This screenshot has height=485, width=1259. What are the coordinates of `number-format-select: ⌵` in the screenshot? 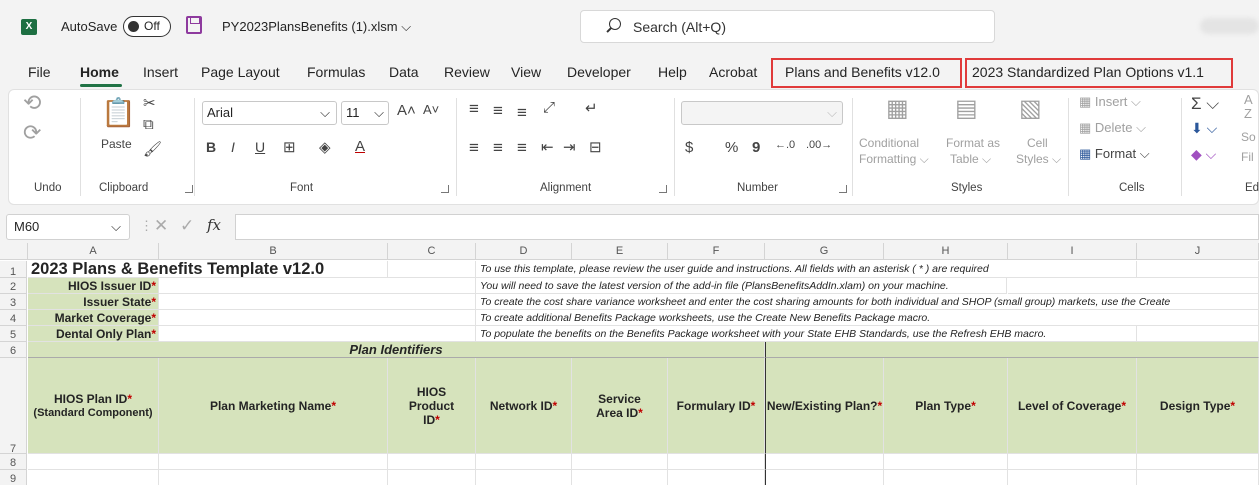 It's located at (762, 113).